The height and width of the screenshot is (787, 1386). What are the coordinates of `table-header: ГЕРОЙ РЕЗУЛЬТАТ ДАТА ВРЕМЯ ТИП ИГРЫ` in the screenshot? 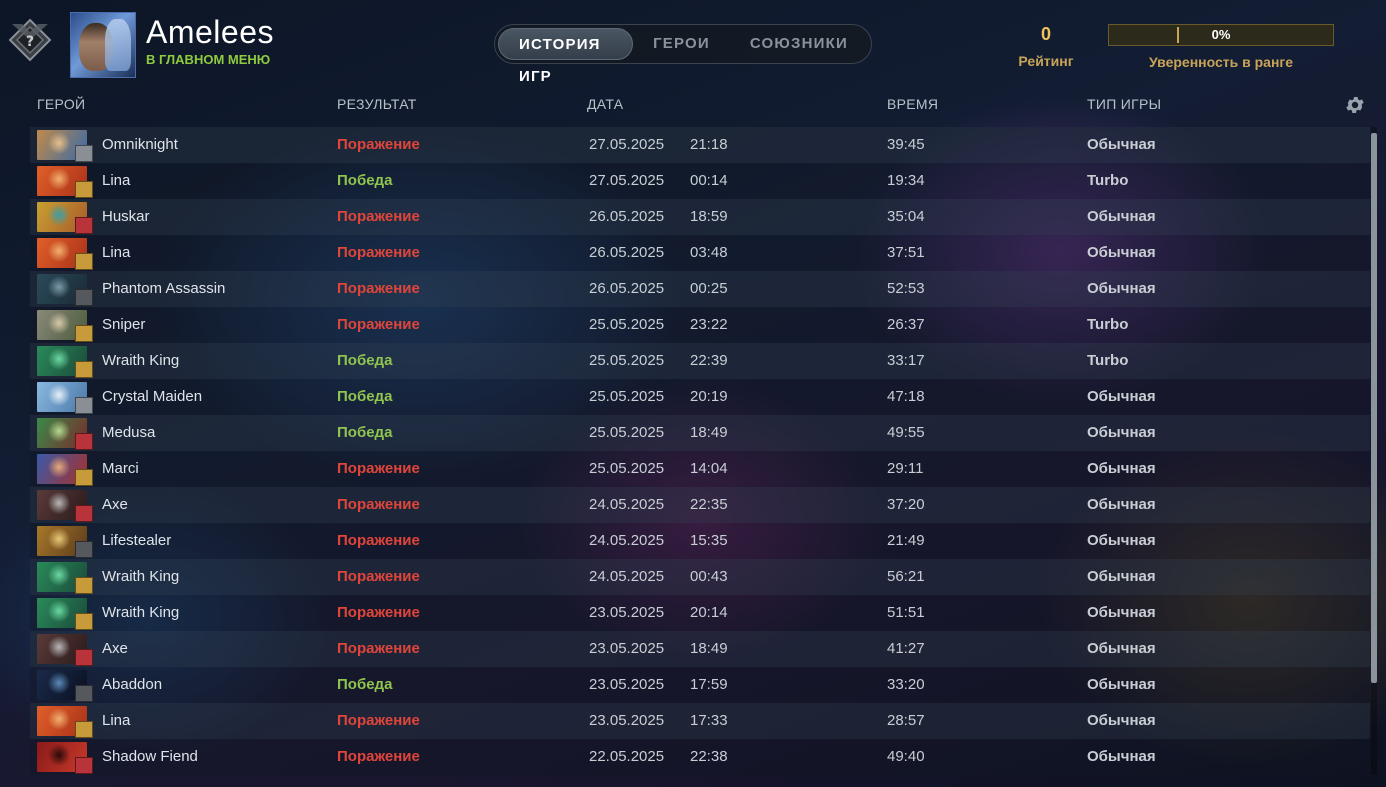 It's located at (693, 107).